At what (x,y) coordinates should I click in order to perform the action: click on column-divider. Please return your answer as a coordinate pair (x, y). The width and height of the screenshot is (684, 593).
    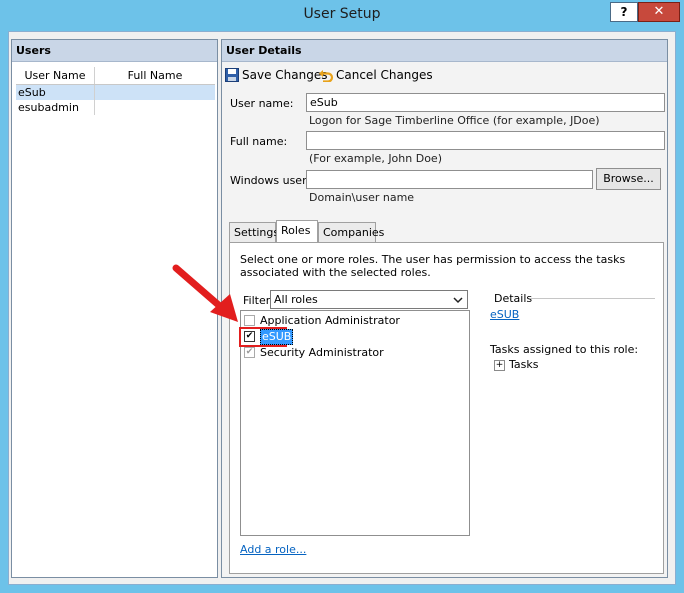
    Looking at the image, I should click on (94, 100).